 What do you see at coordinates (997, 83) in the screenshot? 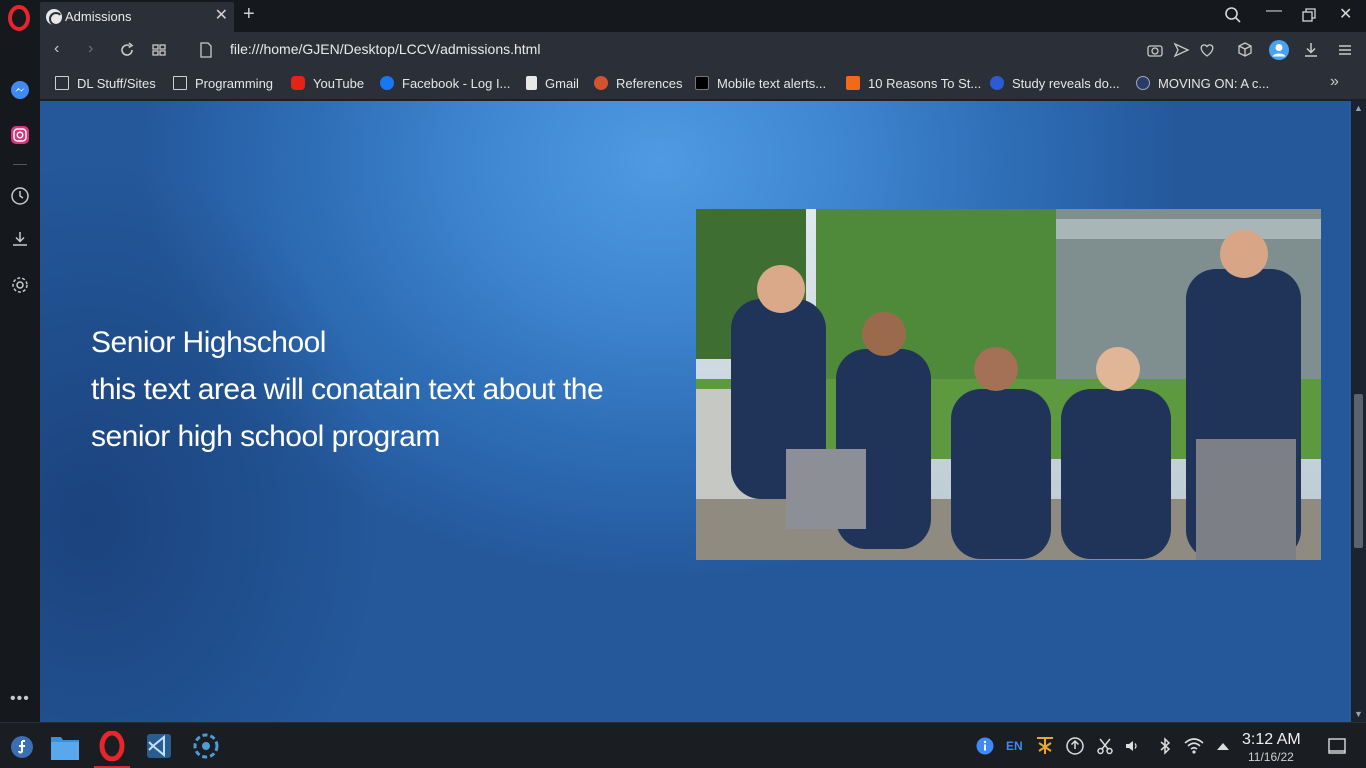
I see `inq-icon` at bounding box center [997, 83].